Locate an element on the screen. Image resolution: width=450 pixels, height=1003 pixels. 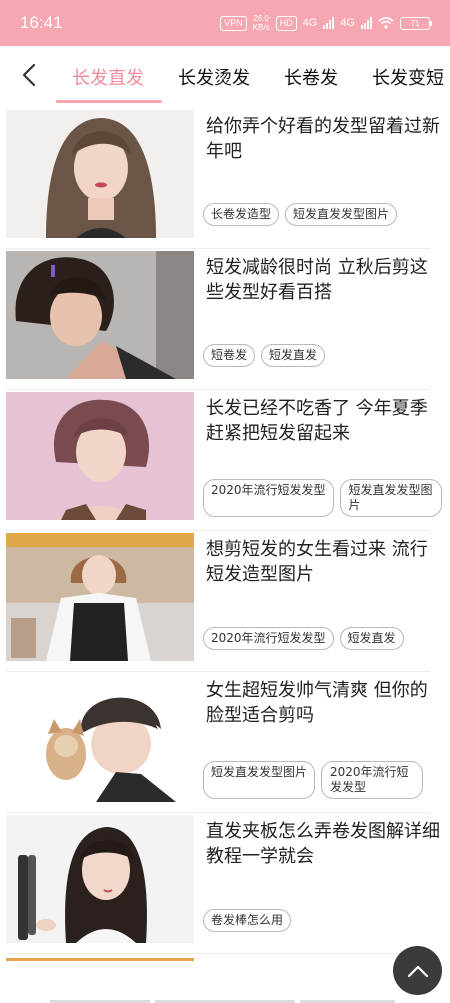
top-nav: 长发直发 长发烫发 长卷发 长发变短 is located at coordinates (225, 77).